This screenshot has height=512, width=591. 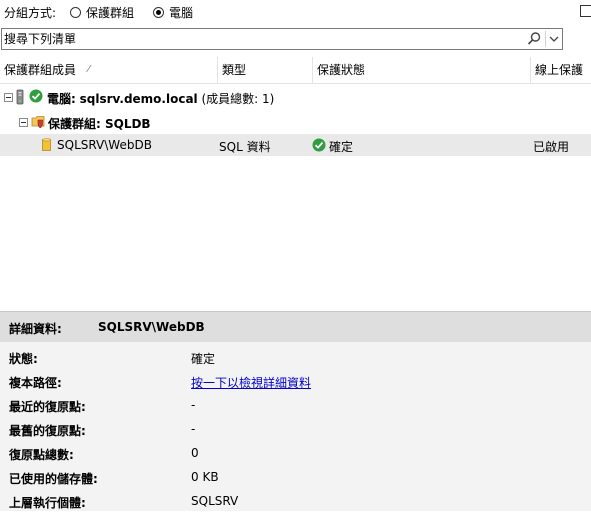 I want to click on groupby-label: 分組方式:, so click(x=30, y=13).